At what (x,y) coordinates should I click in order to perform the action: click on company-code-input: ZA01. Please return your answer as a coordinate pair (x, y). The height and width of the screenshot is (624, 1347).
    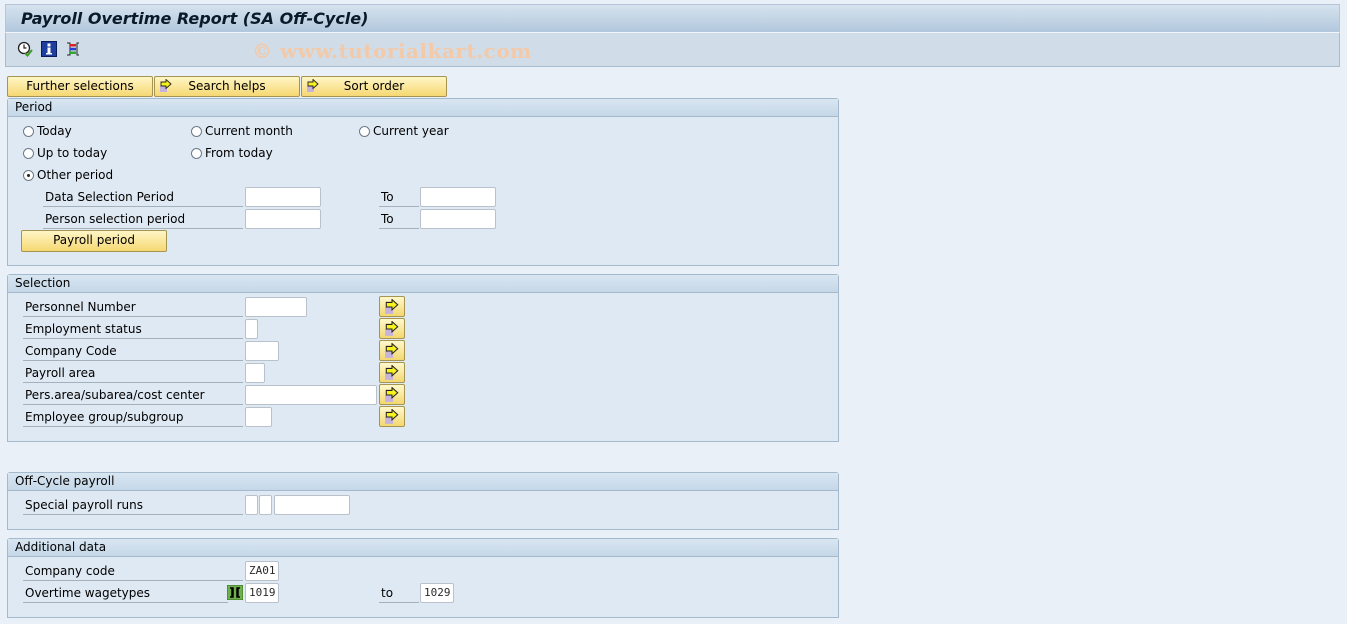
    Looking at the image, I should click on (262, 571).